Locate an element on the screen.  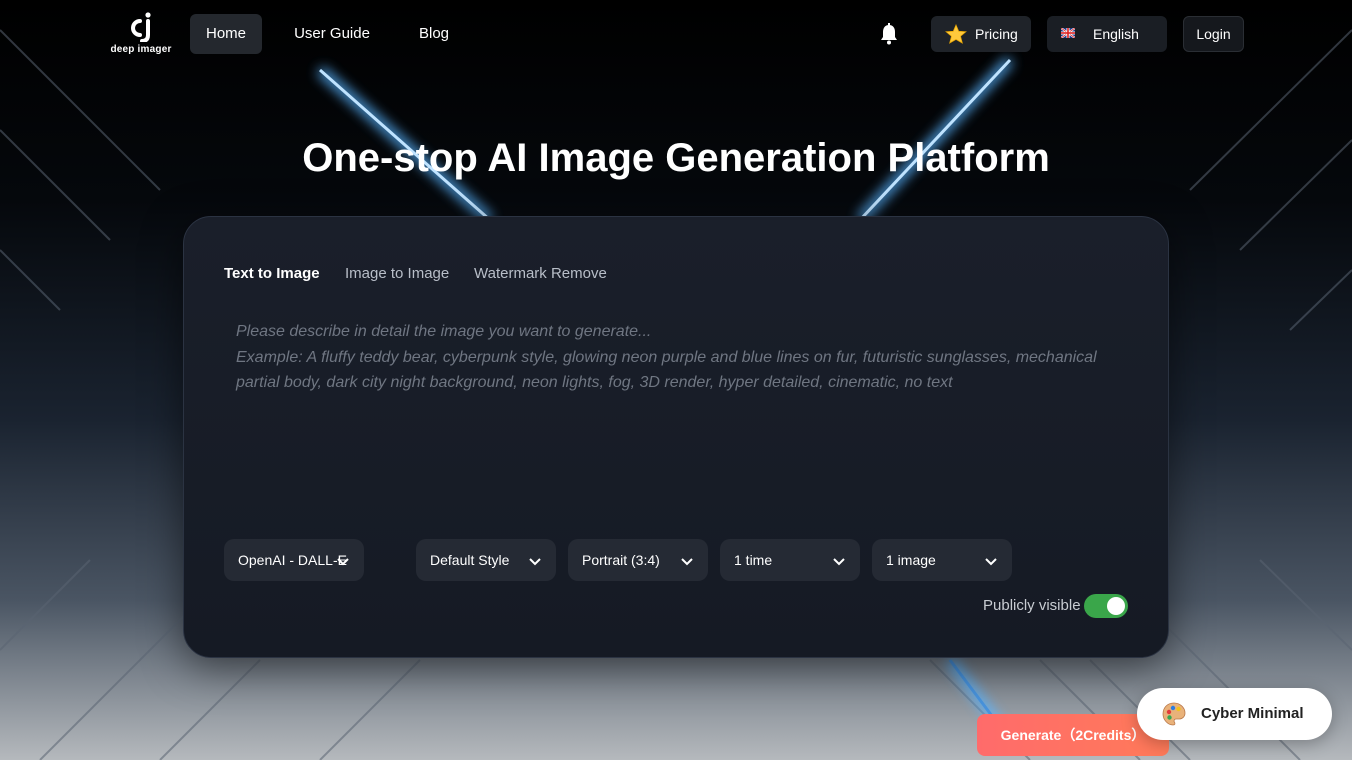
model-select: OpenAI - DALL-E is located at coordinates (294, 560).